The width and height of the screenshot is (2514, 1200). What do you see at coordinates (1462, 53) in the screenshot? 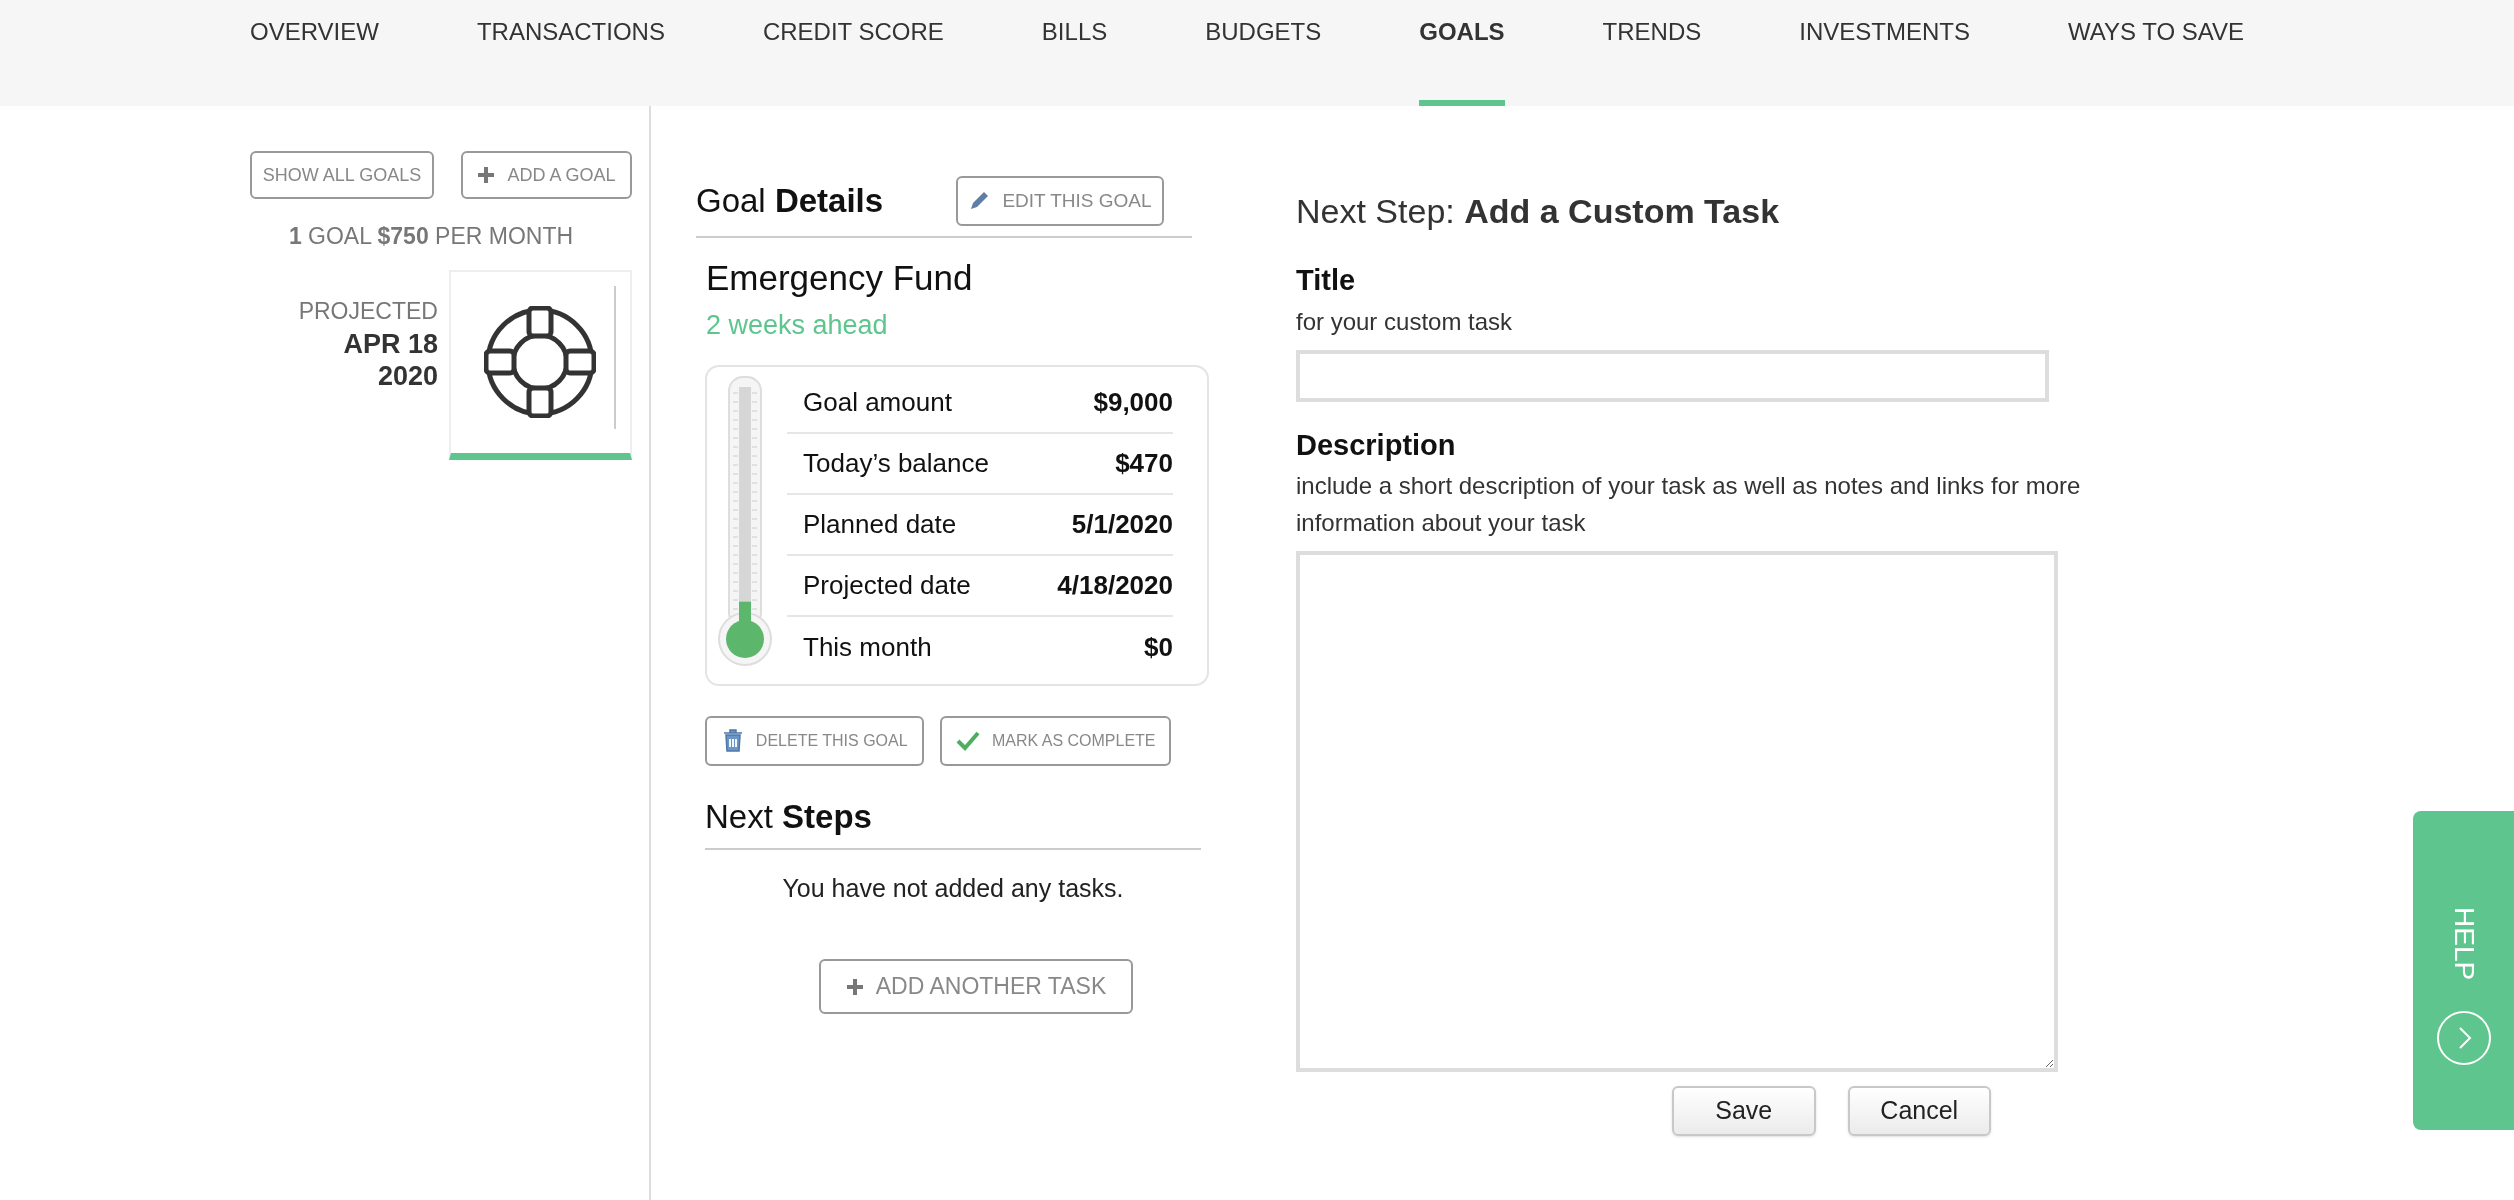
I see `nav-tab: GOALS` at bounding box center [1462, 53].